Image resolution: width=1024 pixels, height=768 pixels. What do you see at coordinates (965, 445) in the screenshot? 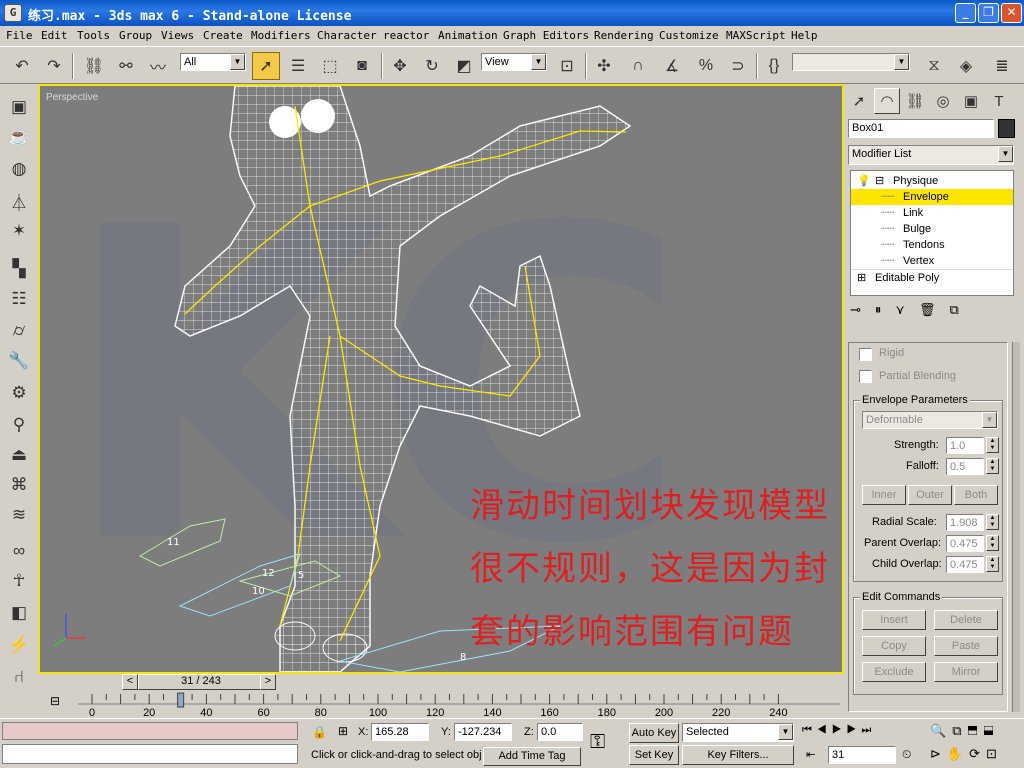
I see `strength-field: 1.0` at bounding box center [965, 445].